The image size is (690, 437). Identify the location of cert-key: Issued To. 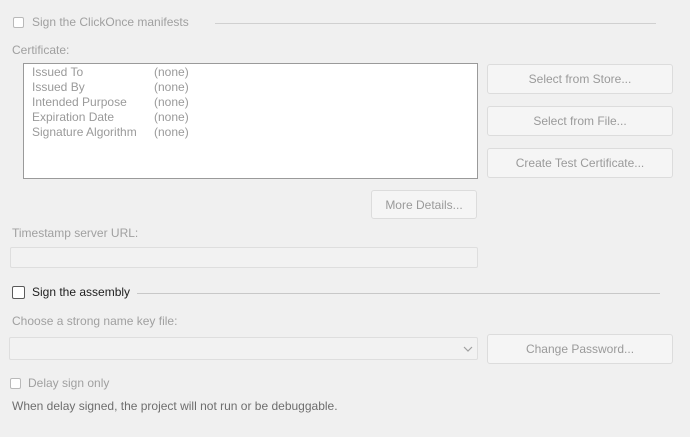
(58, 72).